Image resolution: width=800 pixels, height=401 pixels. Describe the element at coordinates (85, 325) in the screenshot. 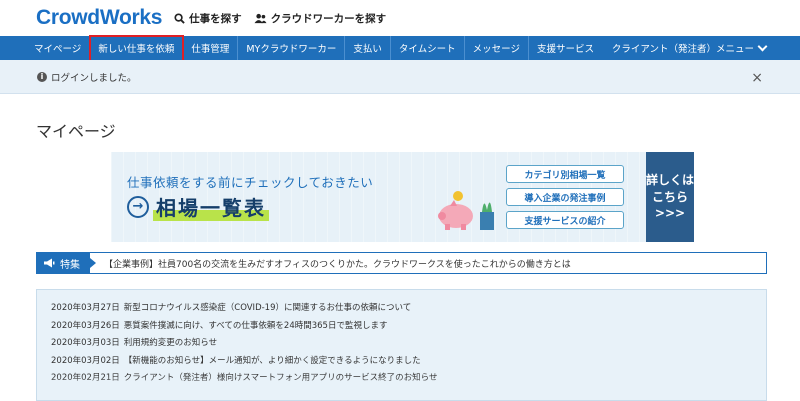

I see `news-date: 2020年03月26日` at that location.